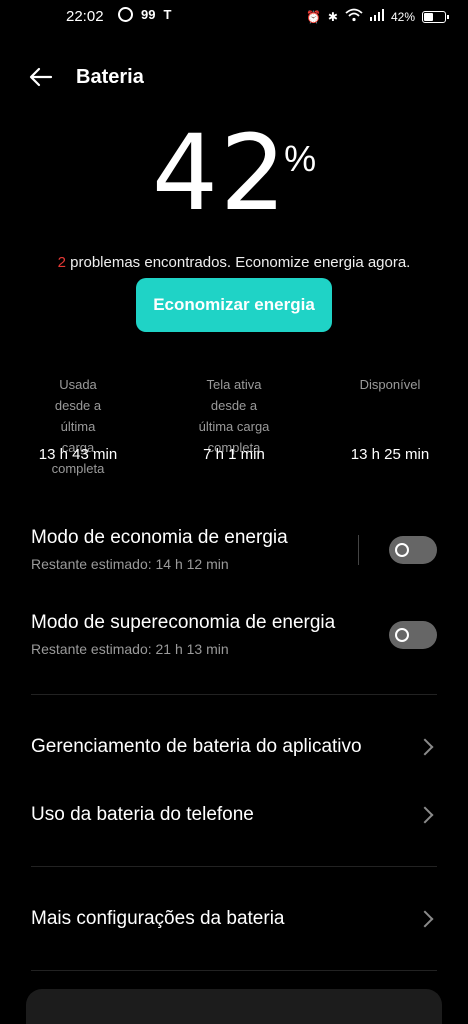 The width and height of the screenshot is (468, 1024). Describe the element at coordinates (313, 16) in the screenshot. I see `alarm-icon: ⏰` at that location.